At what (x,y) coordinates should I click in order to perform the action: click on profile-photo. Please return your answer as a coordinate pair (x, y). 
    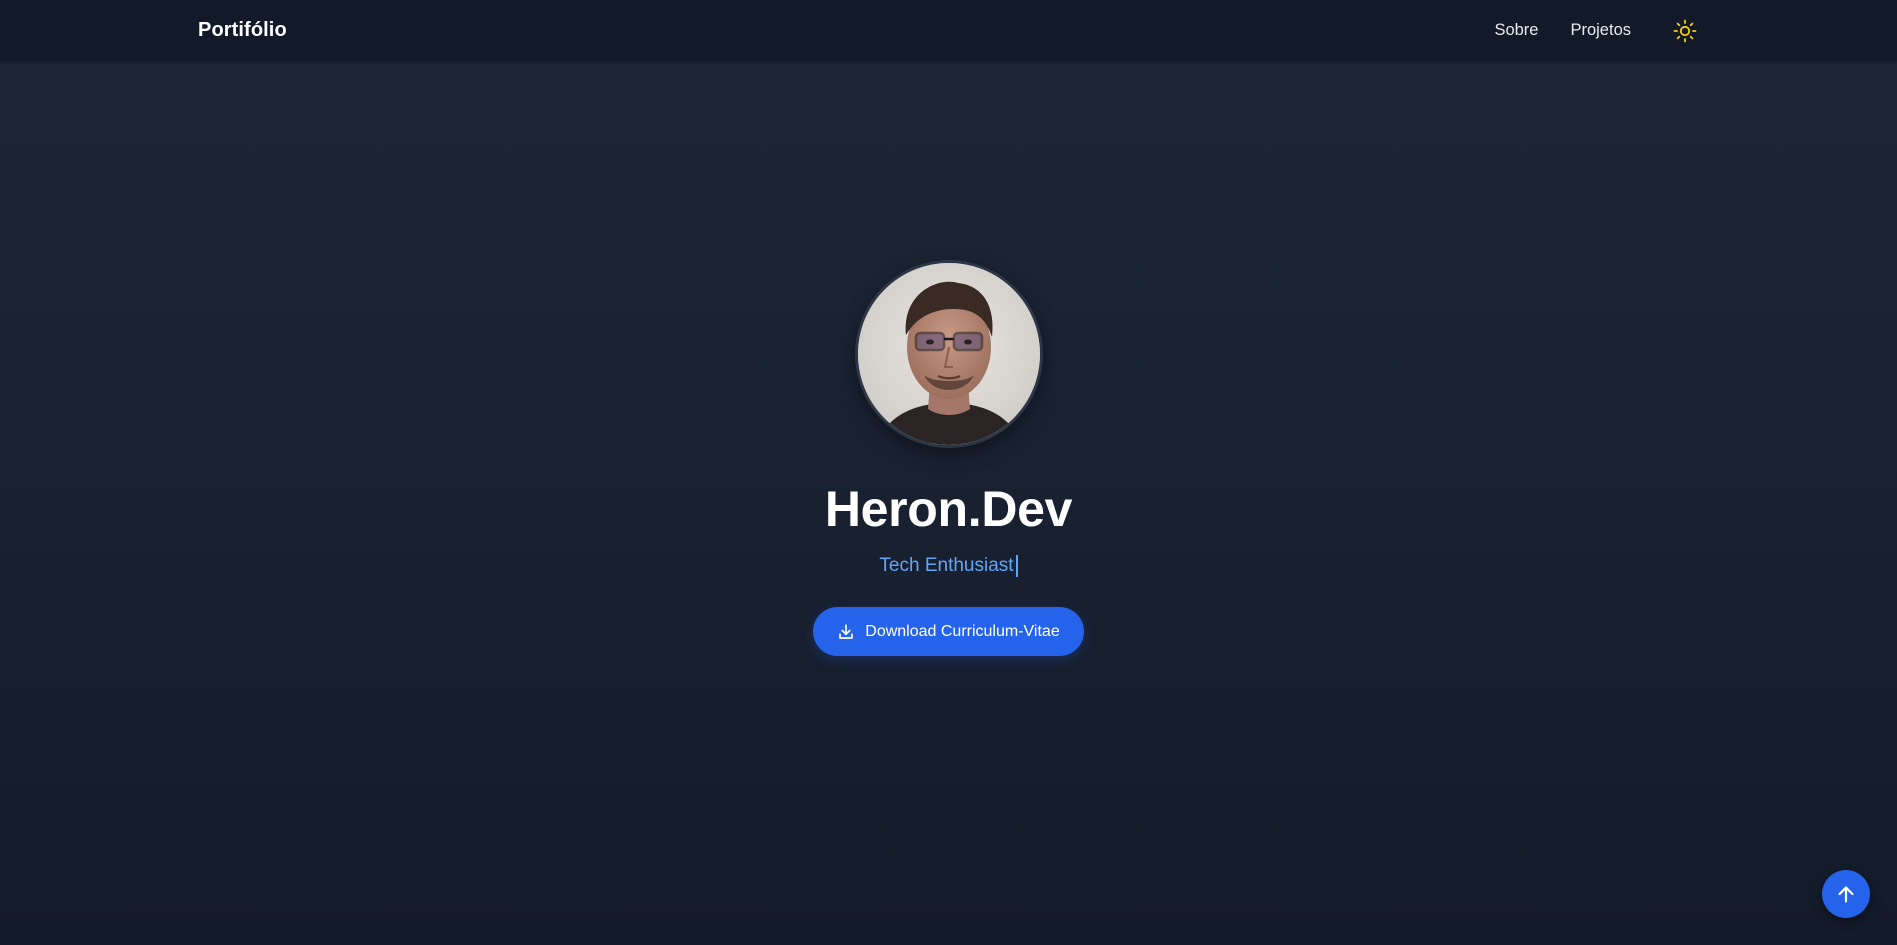
    Looking at the image, I should click on (948, 354).